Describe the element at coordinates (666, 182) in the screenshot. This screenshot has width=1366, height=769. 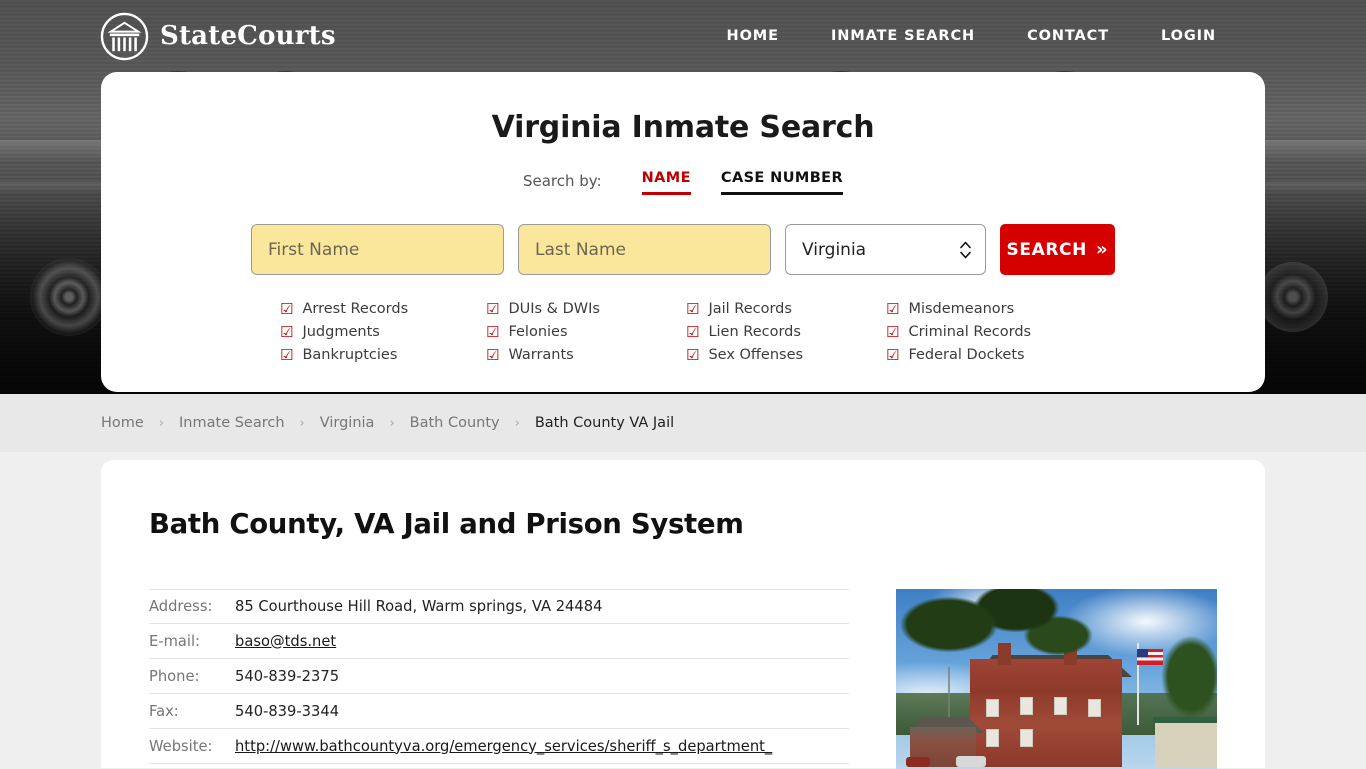
I see `tab-name: NAME` at that location.